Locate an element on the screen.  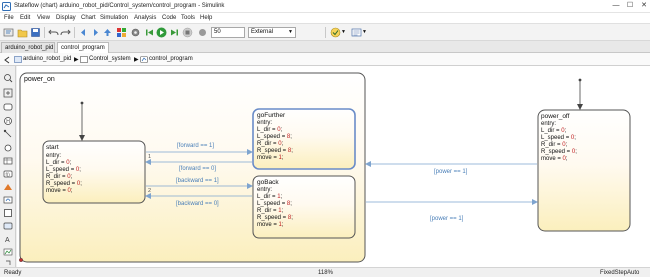
svg-text: H is located at coordinates (8, 122).